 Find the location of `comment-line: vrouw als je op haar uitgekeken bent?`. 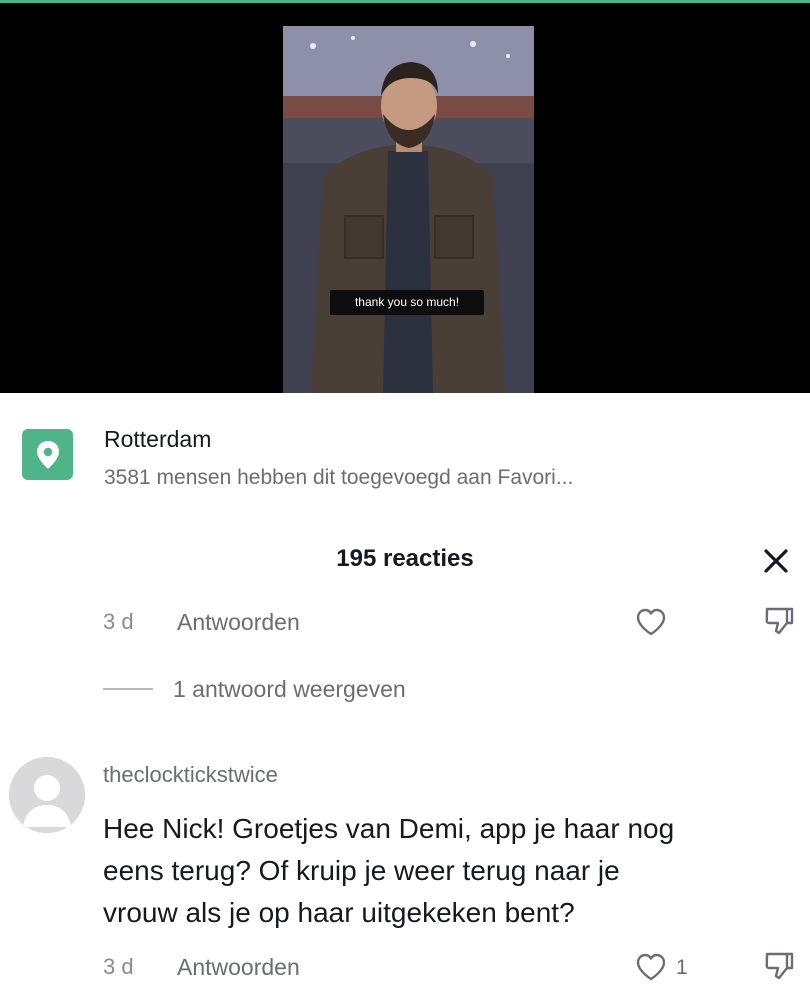

comment-line: vrouw als je op haar uitgekeken bent? is located at coordinates (339, 912).